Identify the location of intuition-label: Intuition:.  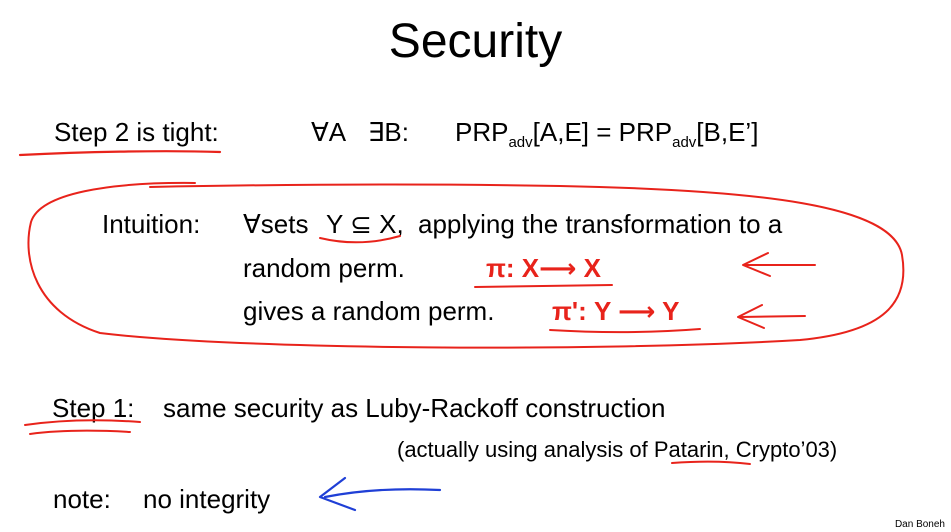
(151, 224).